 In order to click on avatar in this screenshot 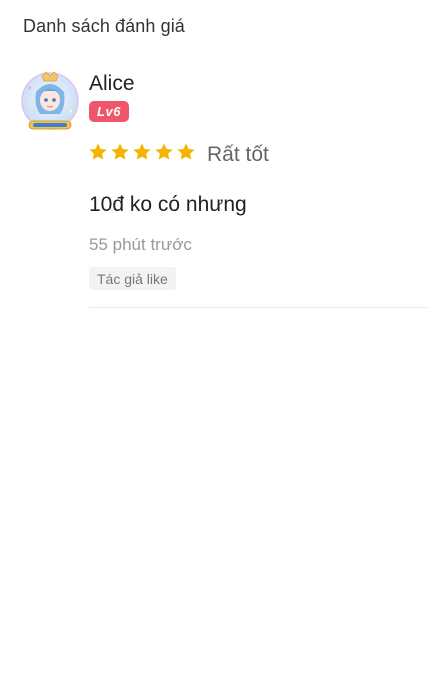, I will do `click(50, 101)`.